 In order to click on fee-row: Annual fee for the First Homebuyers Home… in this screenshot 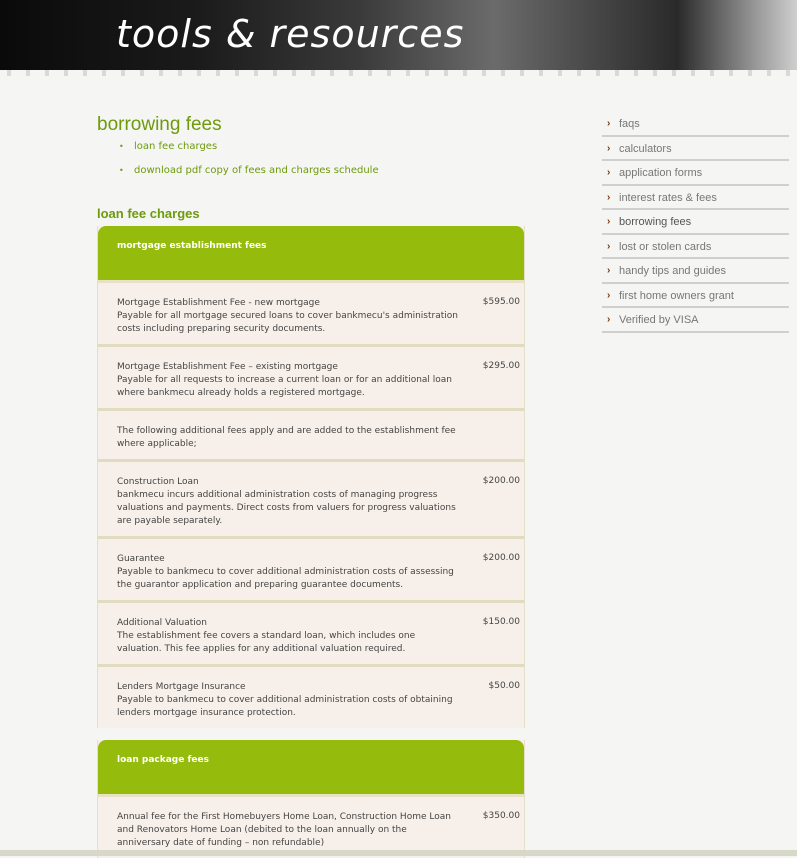, I will do `click(311, 826)`.